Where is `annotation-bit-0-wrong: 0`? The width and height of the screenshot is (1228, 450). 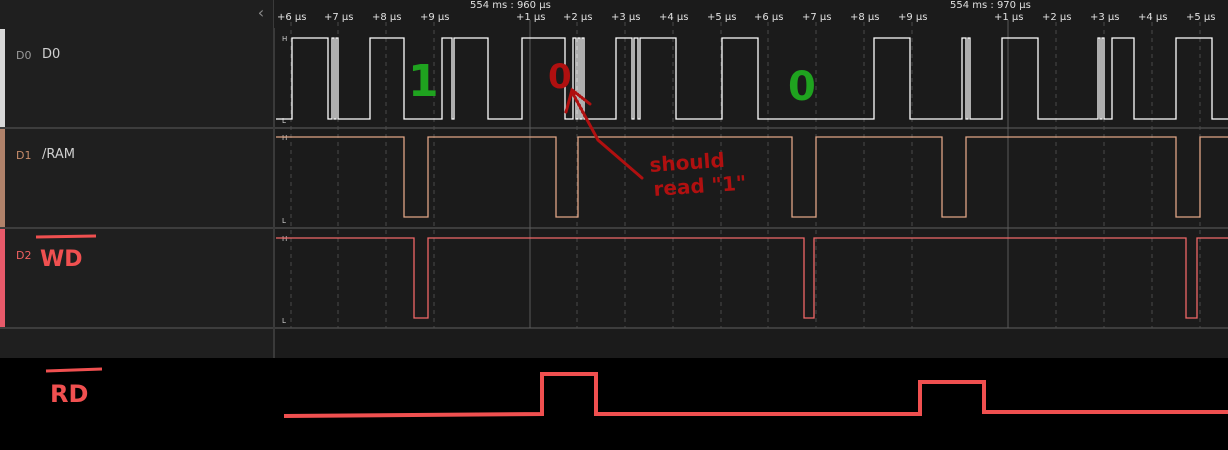 annotation-bit-0-wrong: 0 is located at coordinates (560, 77).